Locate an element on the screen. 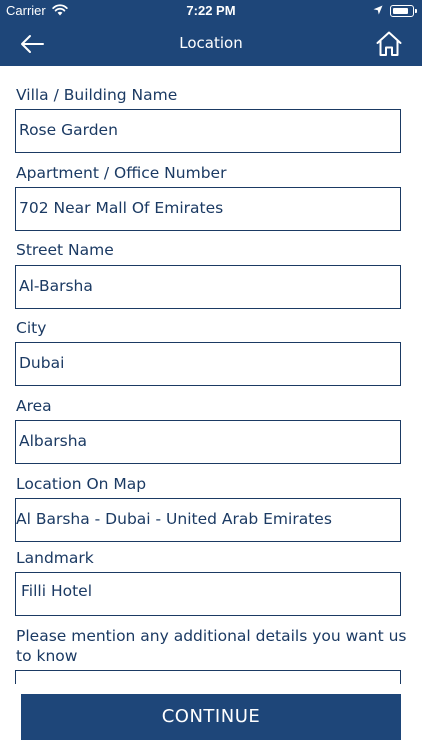 Image resolution: width=422 pixels, height=750 pixels. status-time: 7:22 PM is located at coordinates (211, 10).